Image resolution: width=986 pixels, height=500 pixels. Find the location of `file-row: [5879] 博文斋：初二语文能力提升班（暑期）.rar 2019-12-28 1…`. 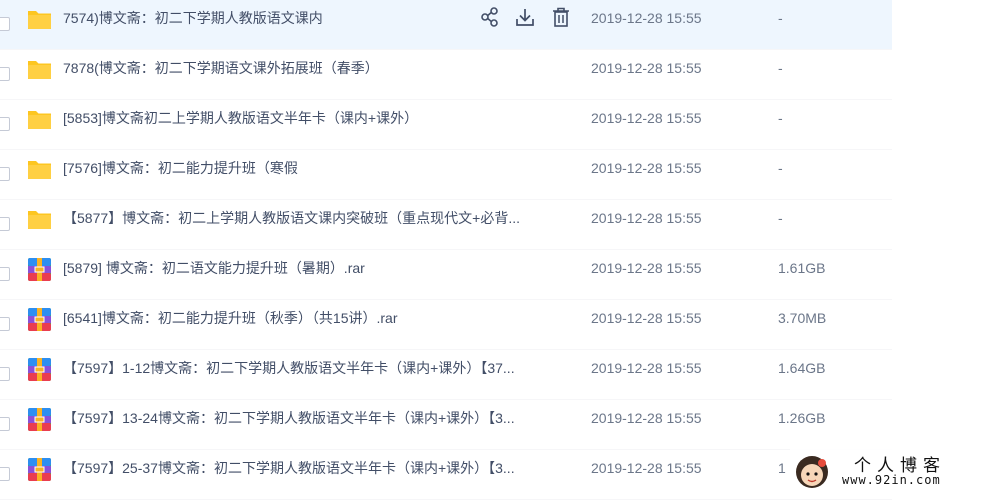

file-row: [5879] 博文斋：初二语文能力提升班（暑期）.rar 2019-12-28 1… is located at coordinates (446, 275).